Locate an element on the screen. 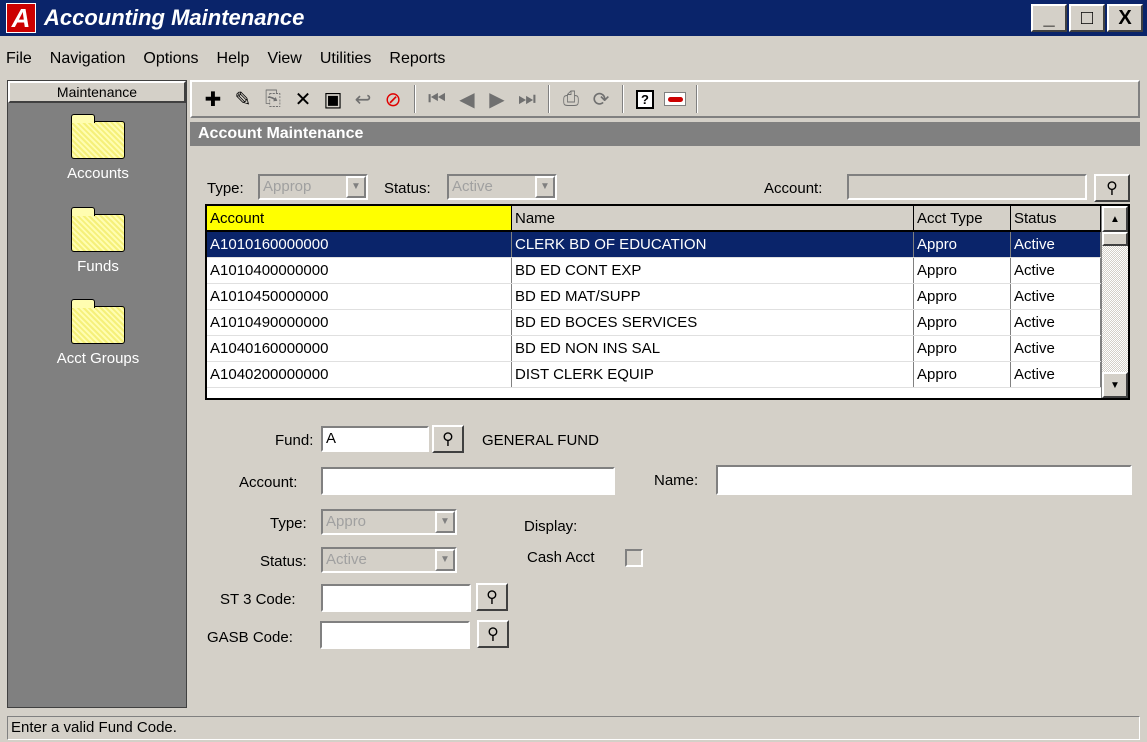  cell-account: A1010400000000 is located at coordinates (359, 270).